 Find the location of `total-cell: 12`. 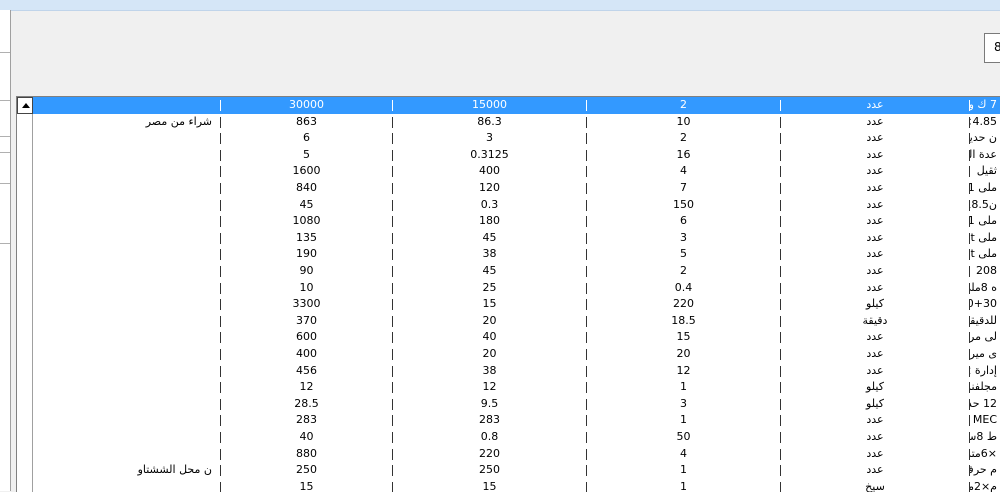

total-cell: 12 is located at coordinates (306, 387).